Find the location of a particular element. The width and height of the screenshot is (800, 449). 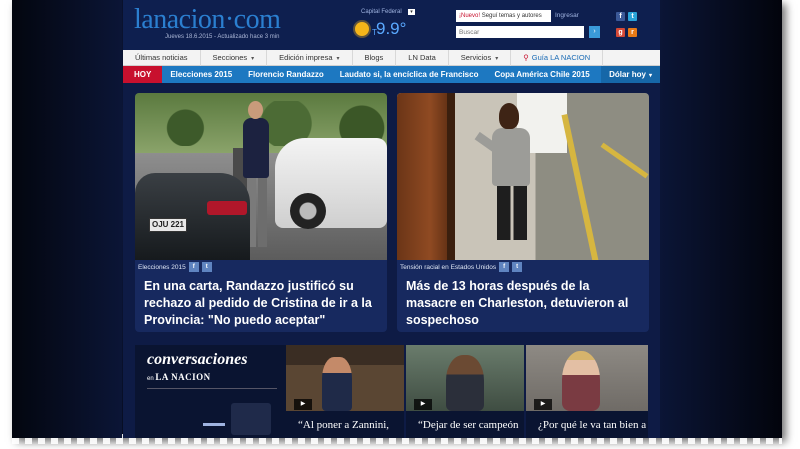

nav-ultimas-noticias: Últimas noticias is located at coordinates (162, 57).